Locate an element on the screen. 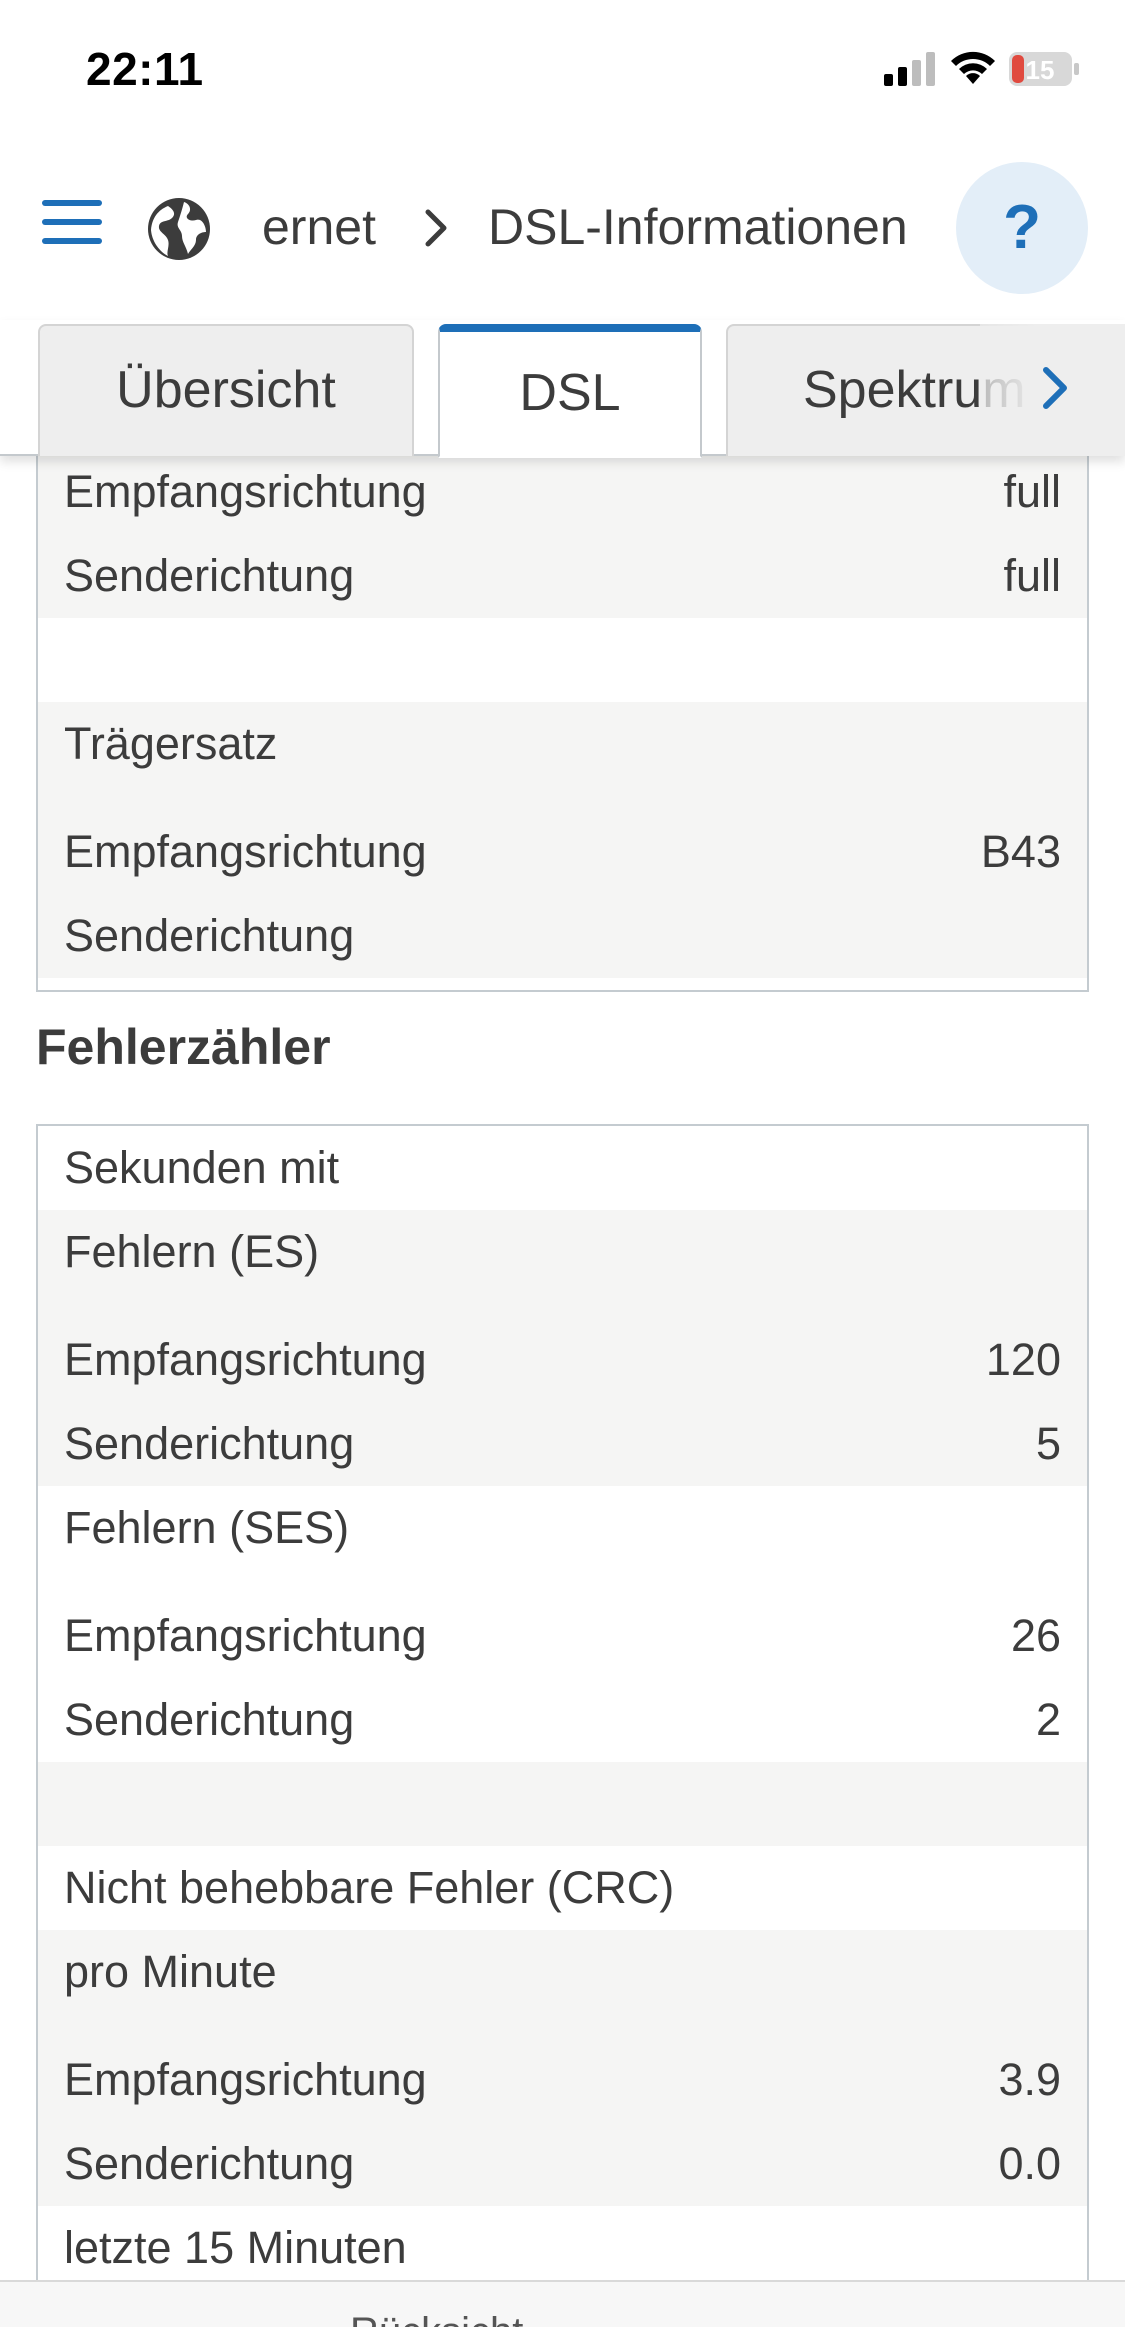  header: ernet DSL-Informationen ? is located at coordinates (562, 230).